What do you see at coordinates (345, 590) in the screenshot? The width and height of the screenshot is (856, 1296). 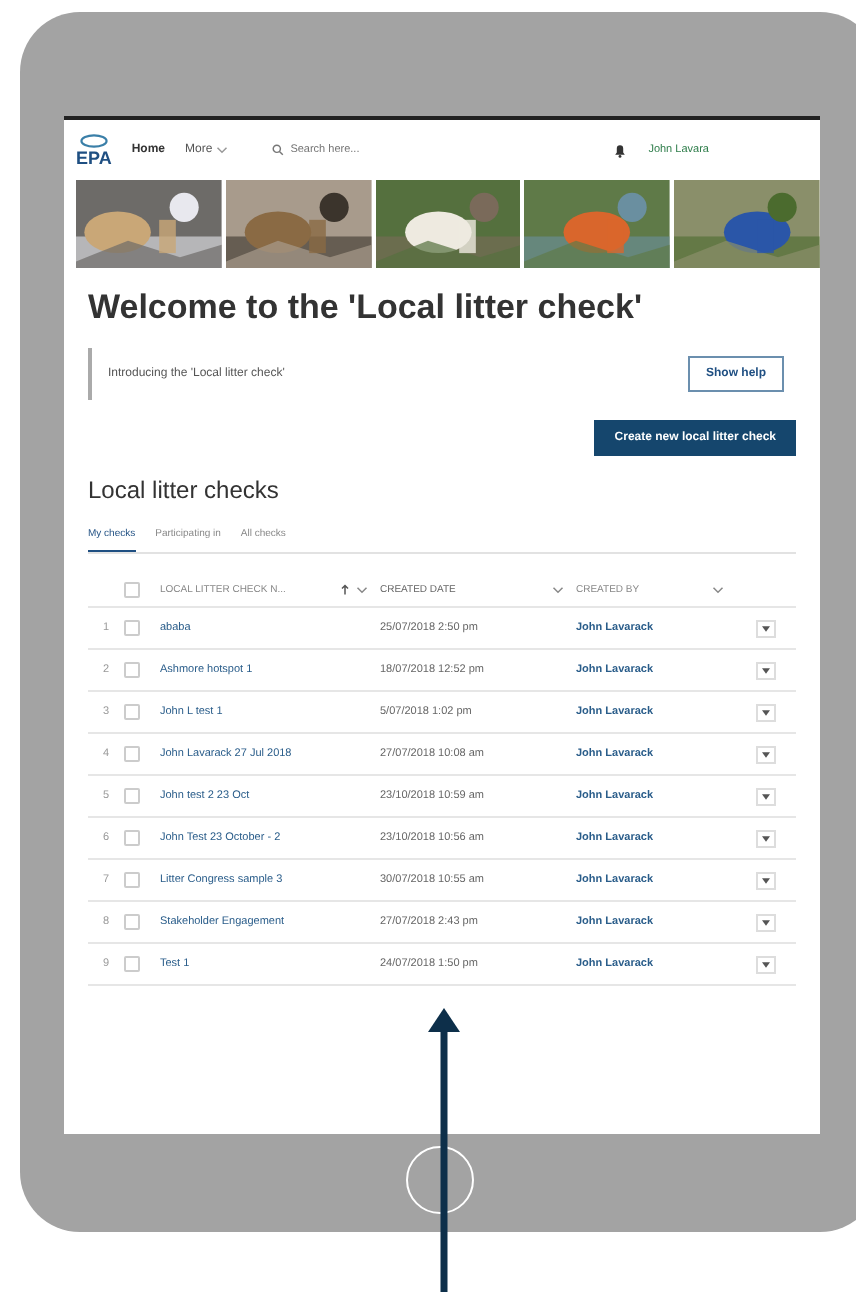 I see `sort-arrow-icon` at bounding box center [345, 590].